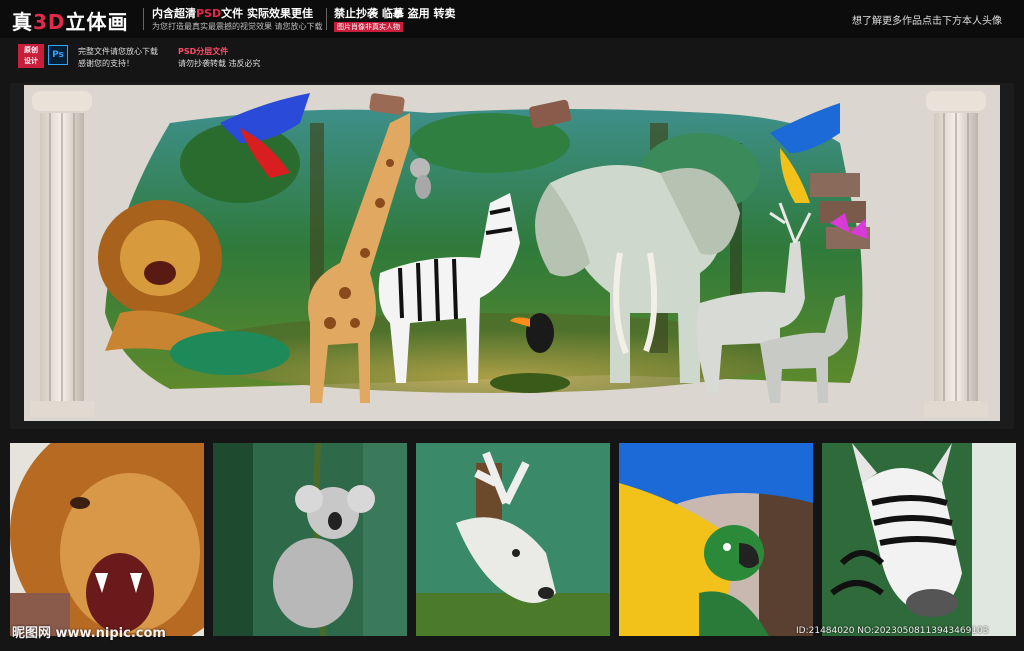 Image resolution: width=1024 pixels, height=651 pixels. Describe the element at coordinates (919, 539) in the screenshot. I see `zebra-closeup-thumbnail` at that location.